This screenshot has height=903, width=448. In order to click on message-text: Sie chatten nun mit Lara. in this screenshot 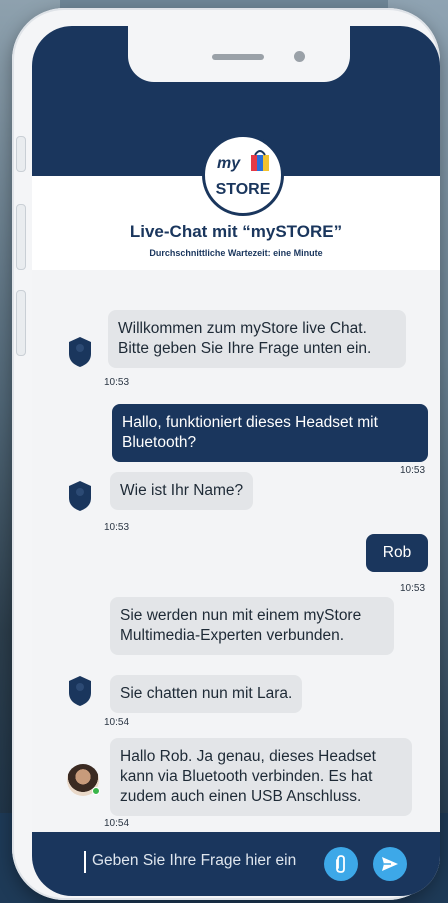, I will do `click(206, 693)`.